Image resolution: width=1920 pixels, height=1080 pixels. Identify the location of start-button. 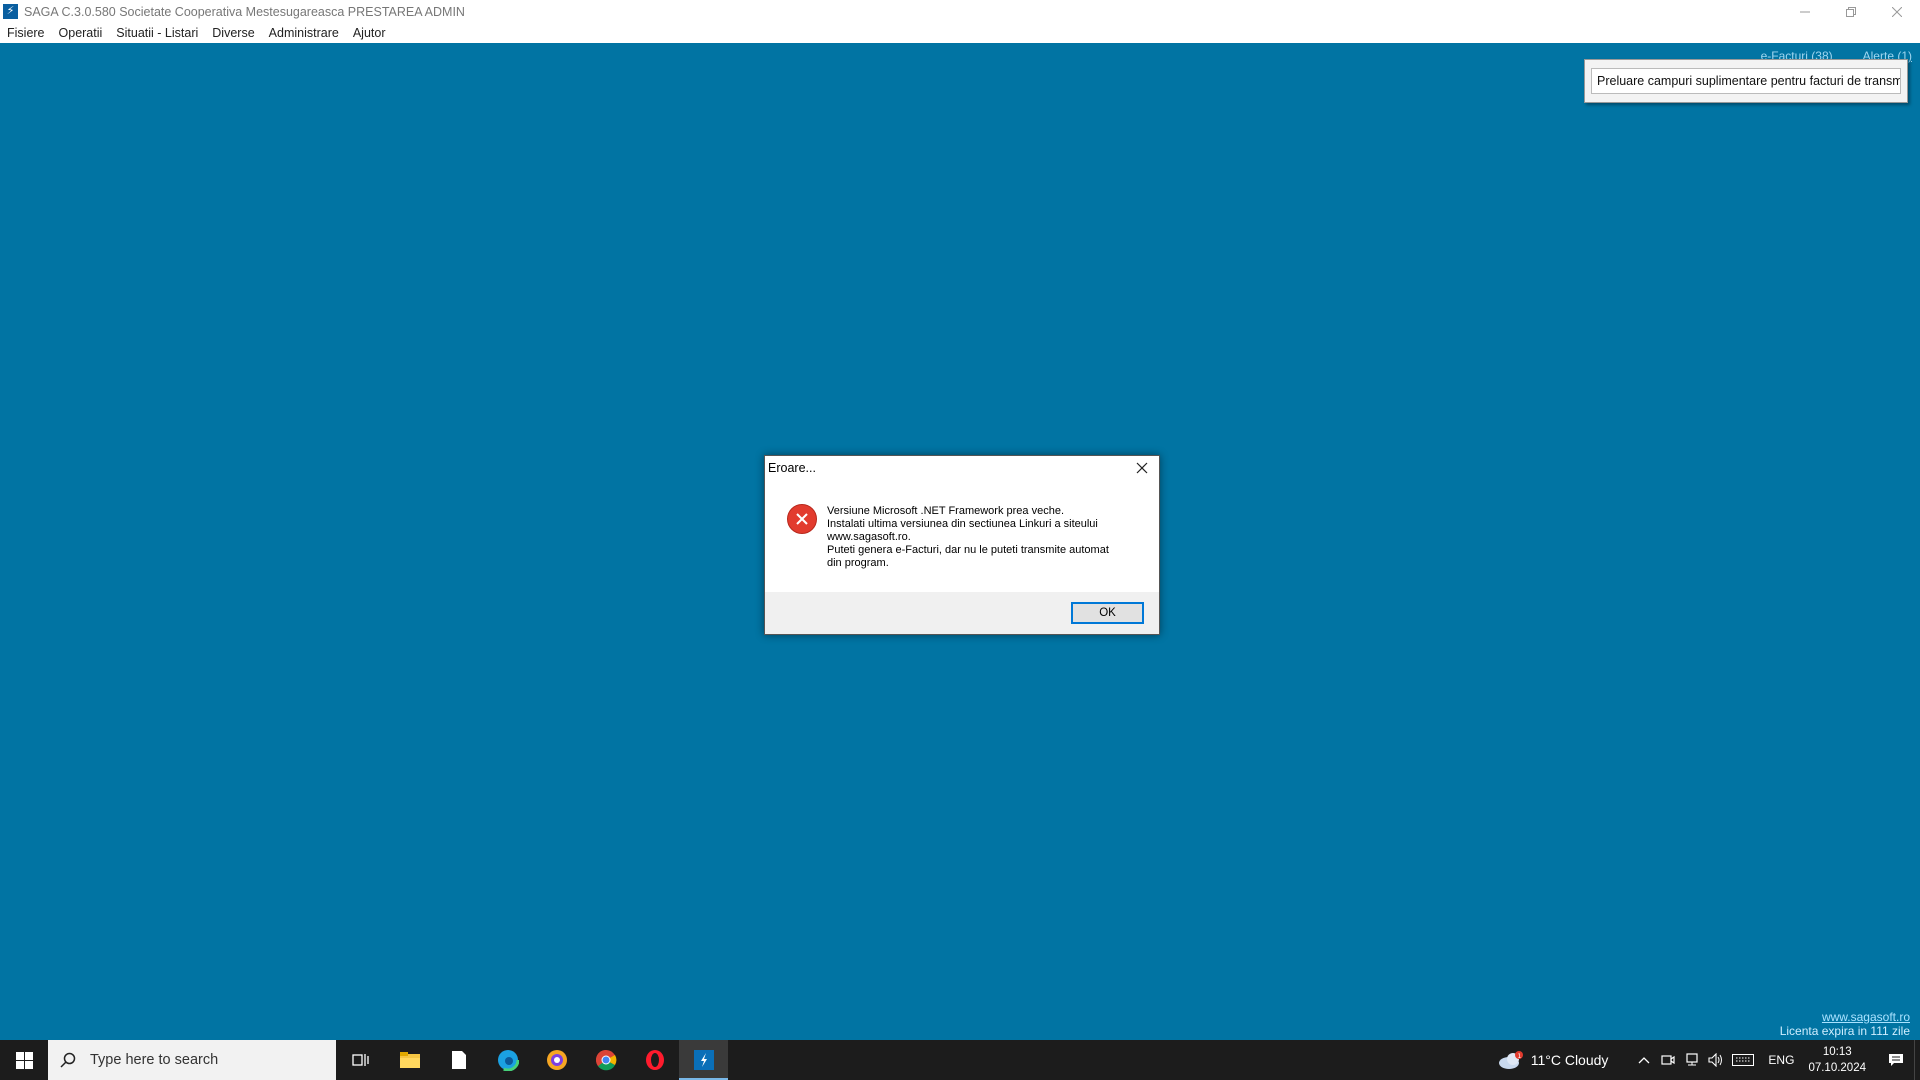
(24, 1060).